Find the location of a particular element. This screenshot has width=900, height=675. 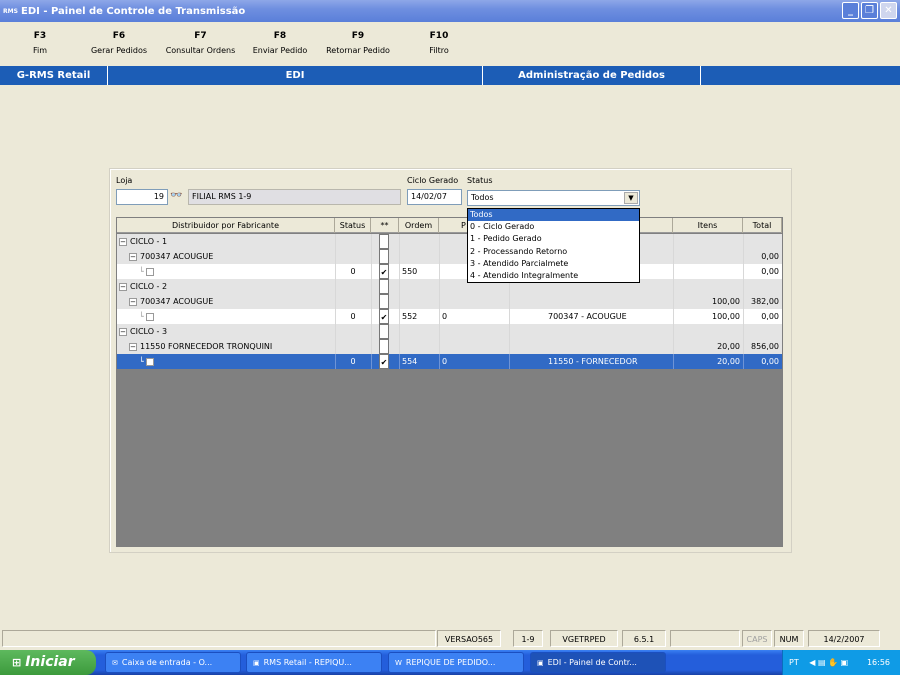

f8-enviar-pedido-button: F8 Enviar Pedido is located at coordinates (280, 43).